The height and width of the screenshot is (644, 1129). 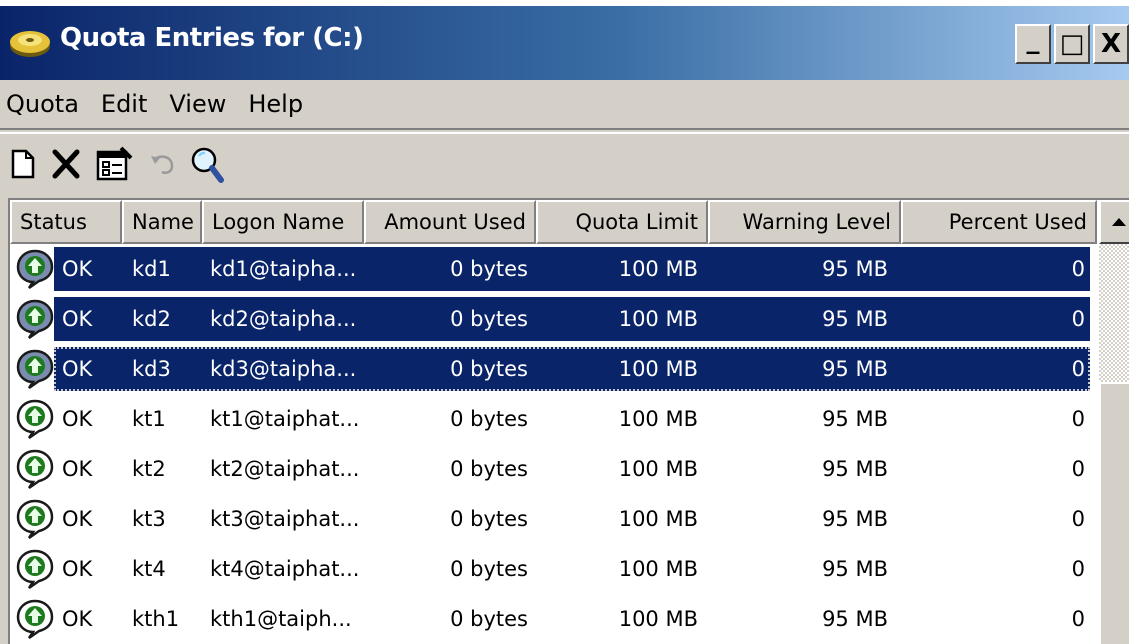 What do you see at coordinates (124, 104) in the screenshot?
I see `menu-edit: Edit` at bounding box center [124, 104].